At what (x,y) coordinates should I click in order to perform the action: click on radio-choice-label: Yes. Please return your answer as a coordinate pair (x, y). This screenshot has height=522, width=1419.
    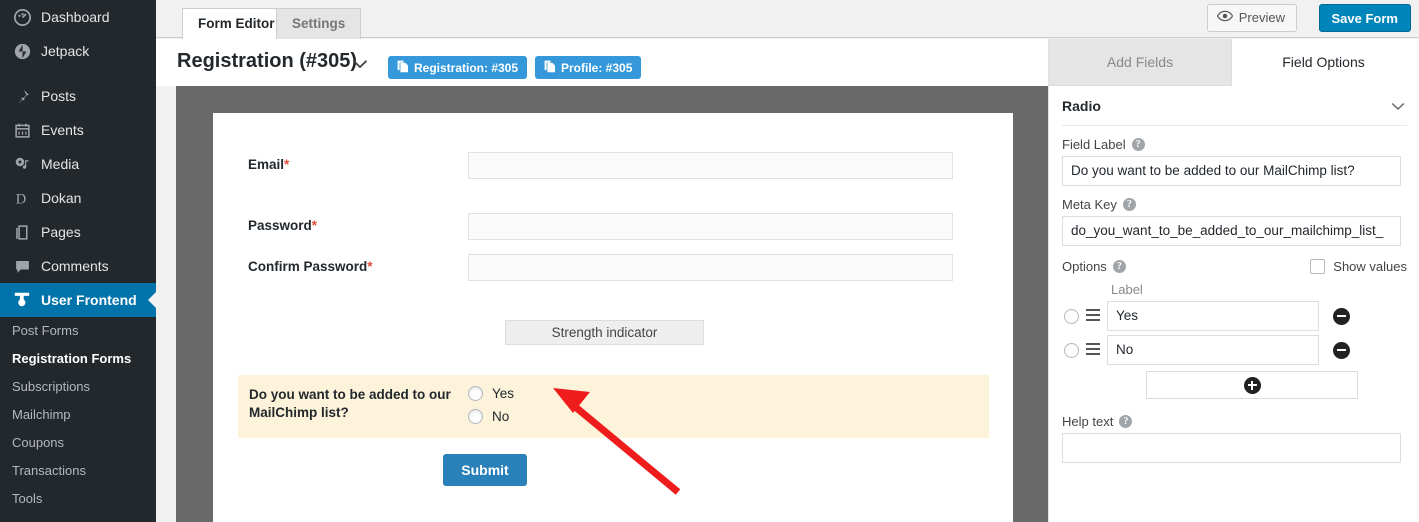
    Looking at the image, I should click on (503, 393).